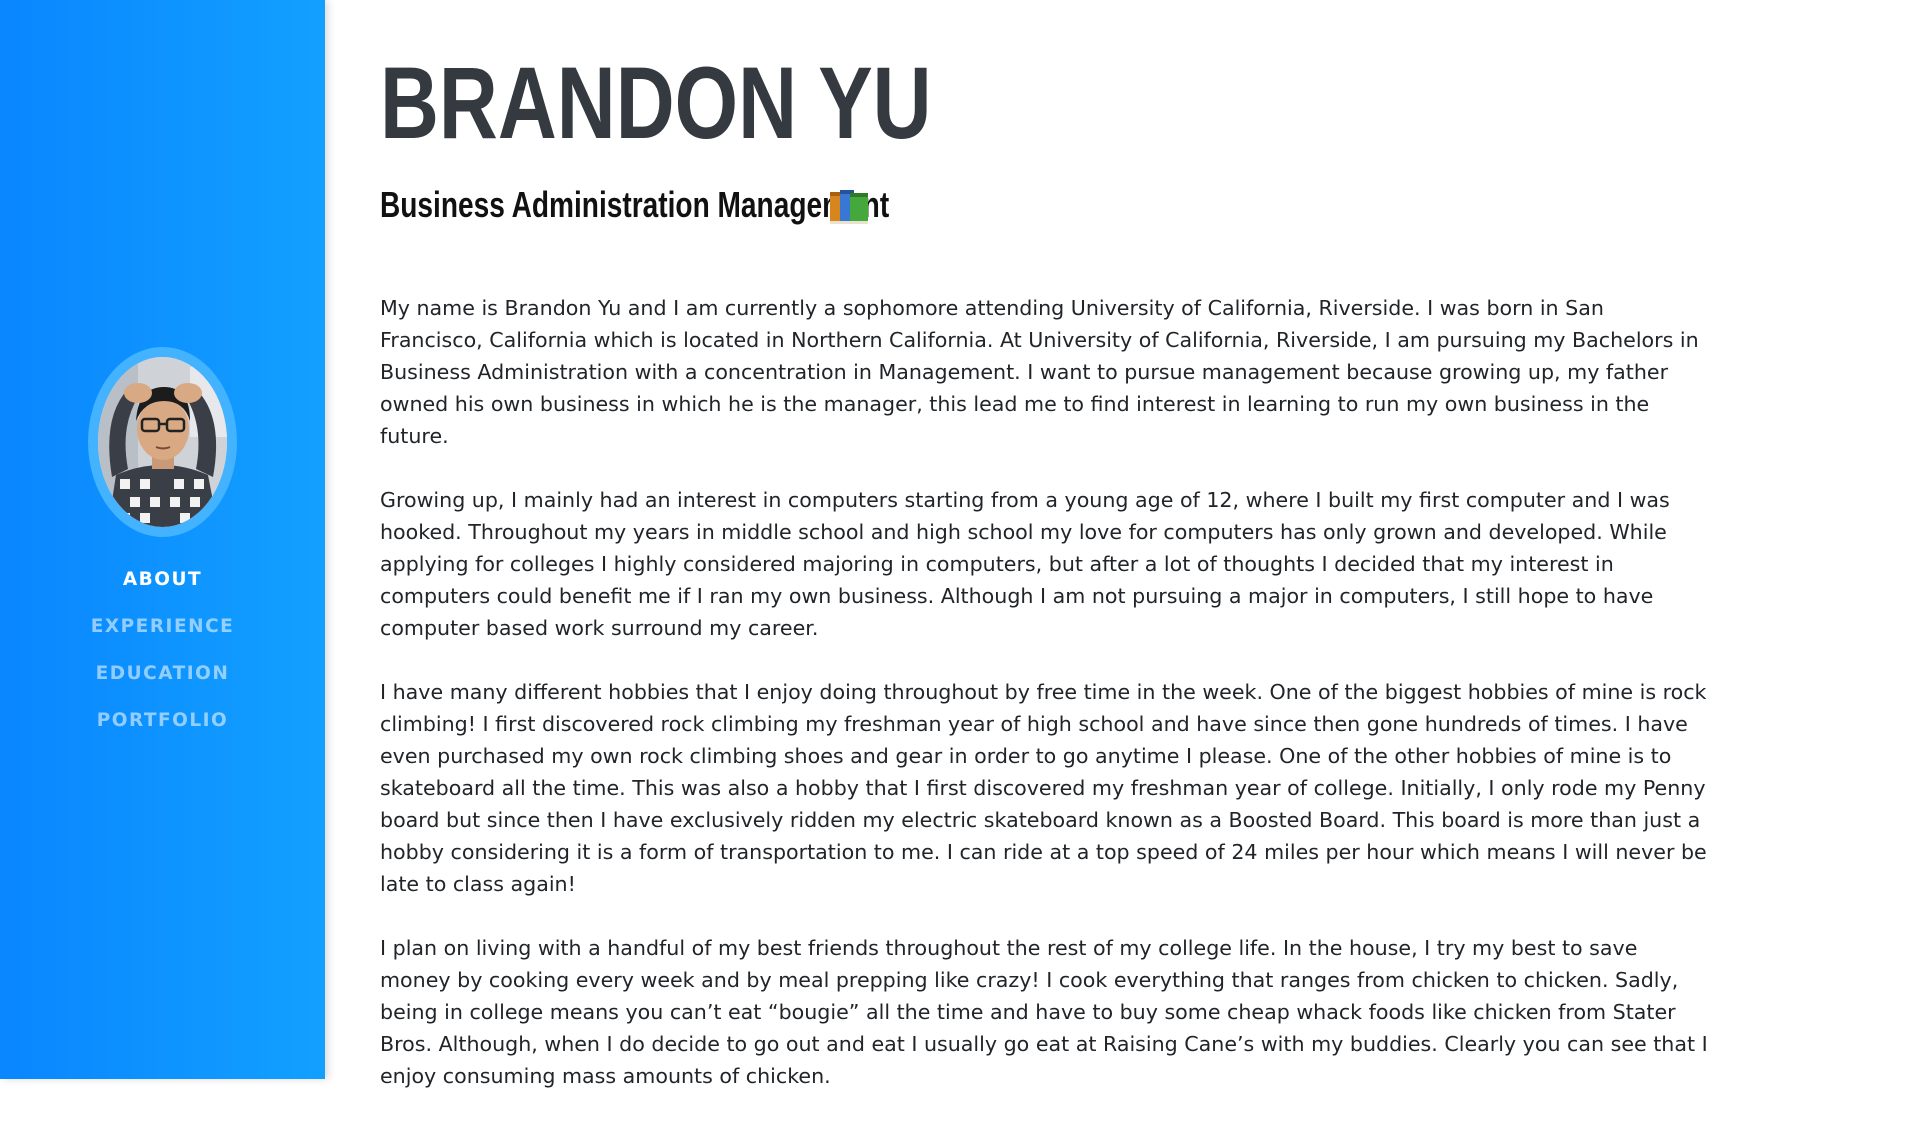  I want to click on avatar-photo, so click(162, 442).